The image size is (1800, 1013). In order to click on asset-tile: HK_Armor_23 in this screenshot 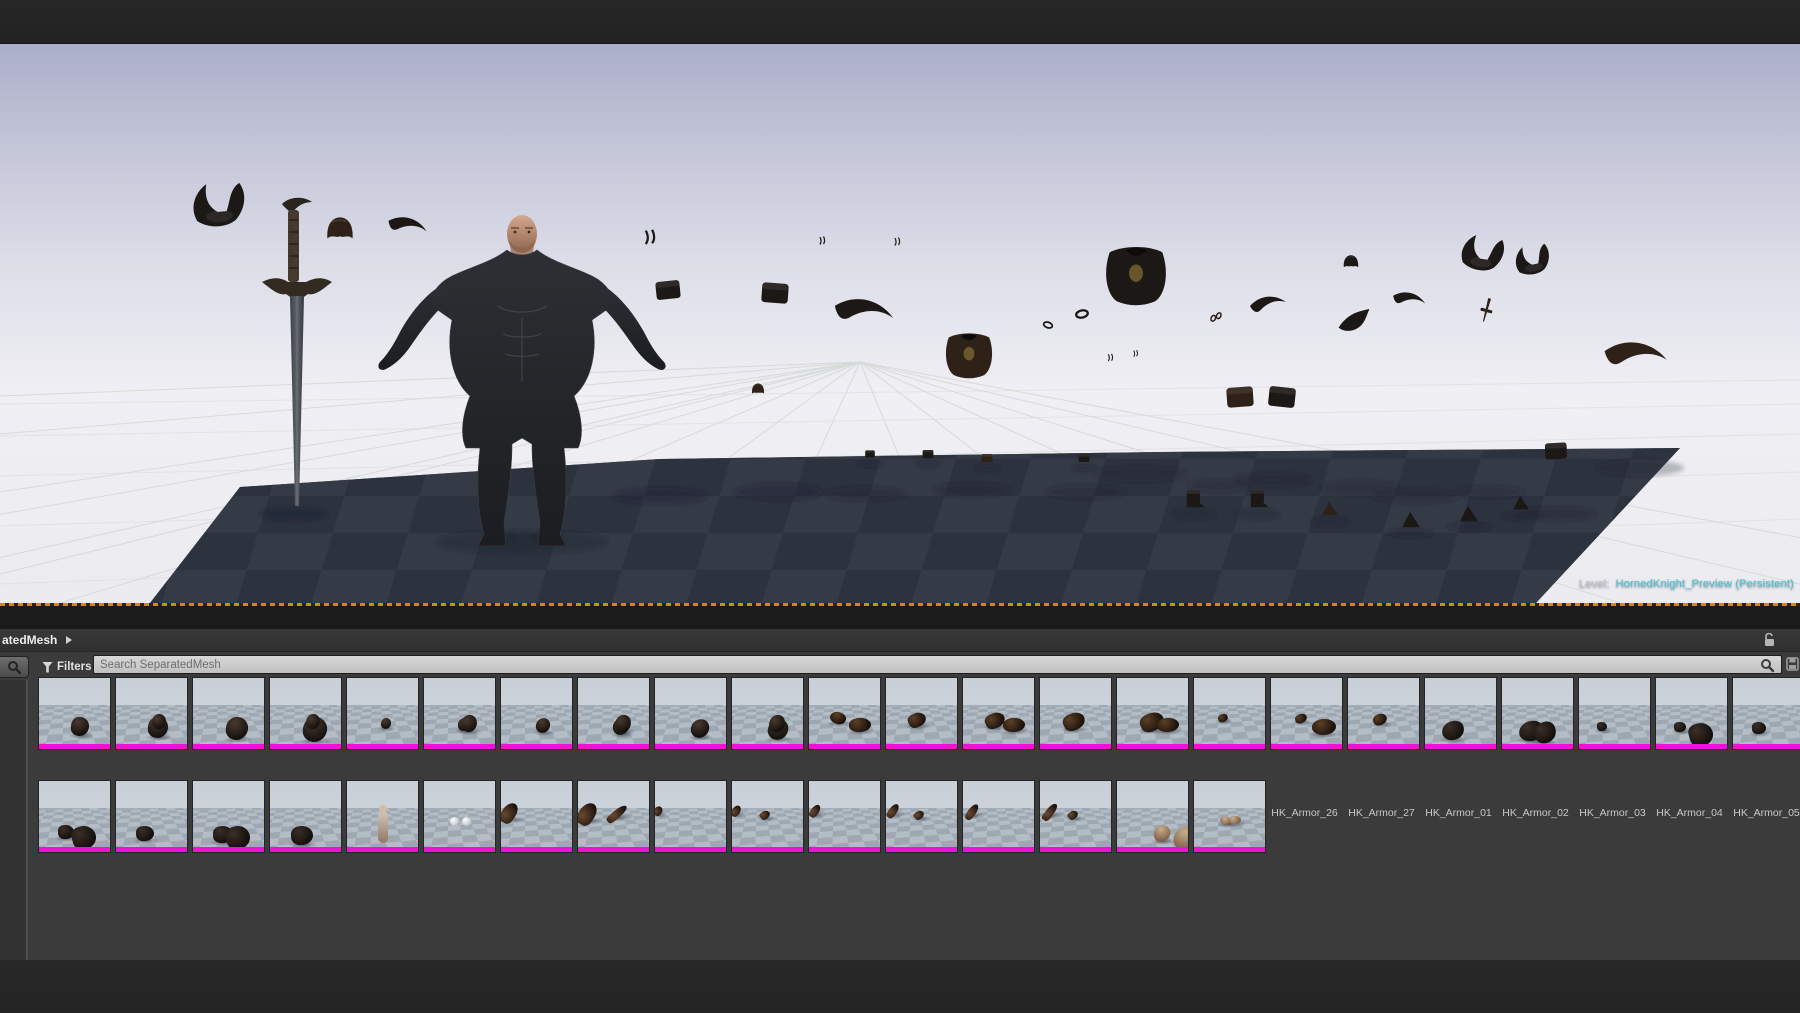, I will do `click(1073, 748)`.